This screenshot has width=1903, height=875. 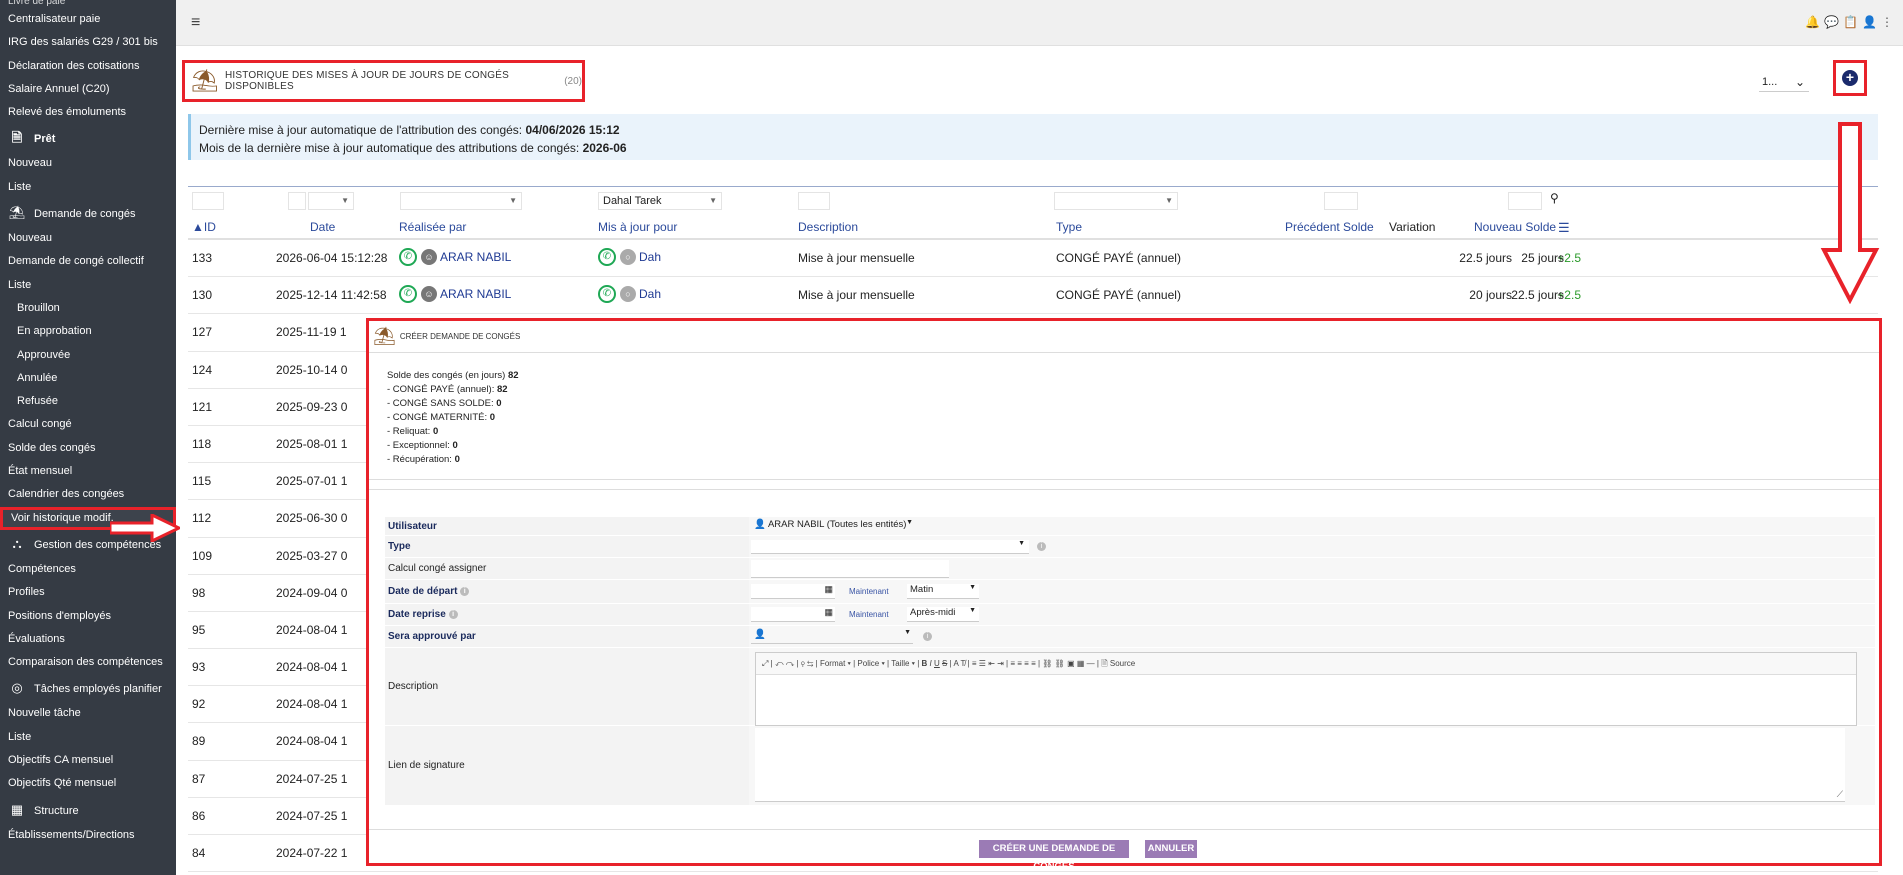 What do you see at coordinates (331, 201) in the screenshot?
I see `filter-date-select: ▼` at bounding box center [331, 201].